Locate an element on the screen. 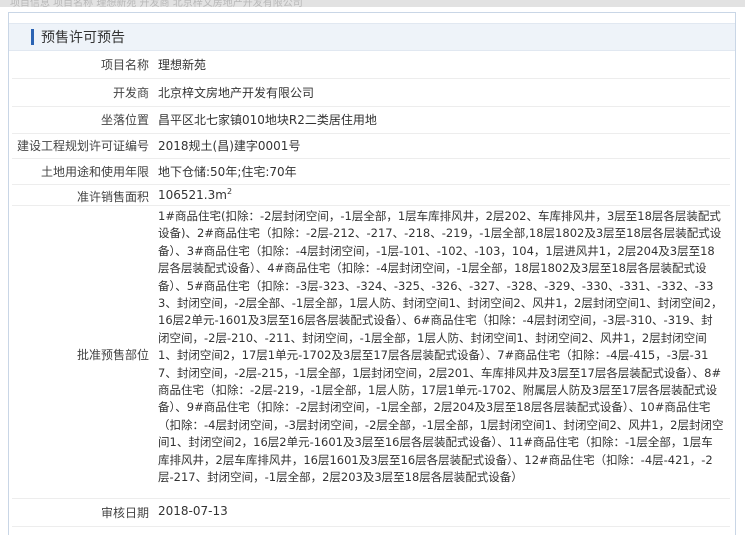 This screenshot has height=535, width=745. land-use-value: 地下仓储:50年;住宅:70年 is located at coordinates (227, 172).